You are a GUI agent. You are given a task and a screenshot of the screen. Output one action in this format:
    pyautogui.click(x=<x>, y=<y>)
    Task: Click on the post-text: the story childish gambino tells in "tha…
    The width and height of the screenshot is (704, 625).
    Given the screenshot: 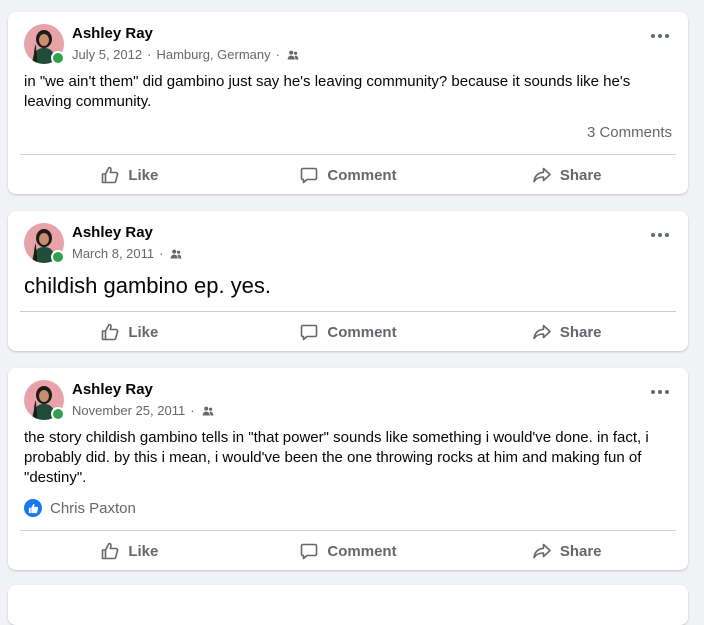 What is the action you would take?
    pyautogui.click(x=336, y=457)
    